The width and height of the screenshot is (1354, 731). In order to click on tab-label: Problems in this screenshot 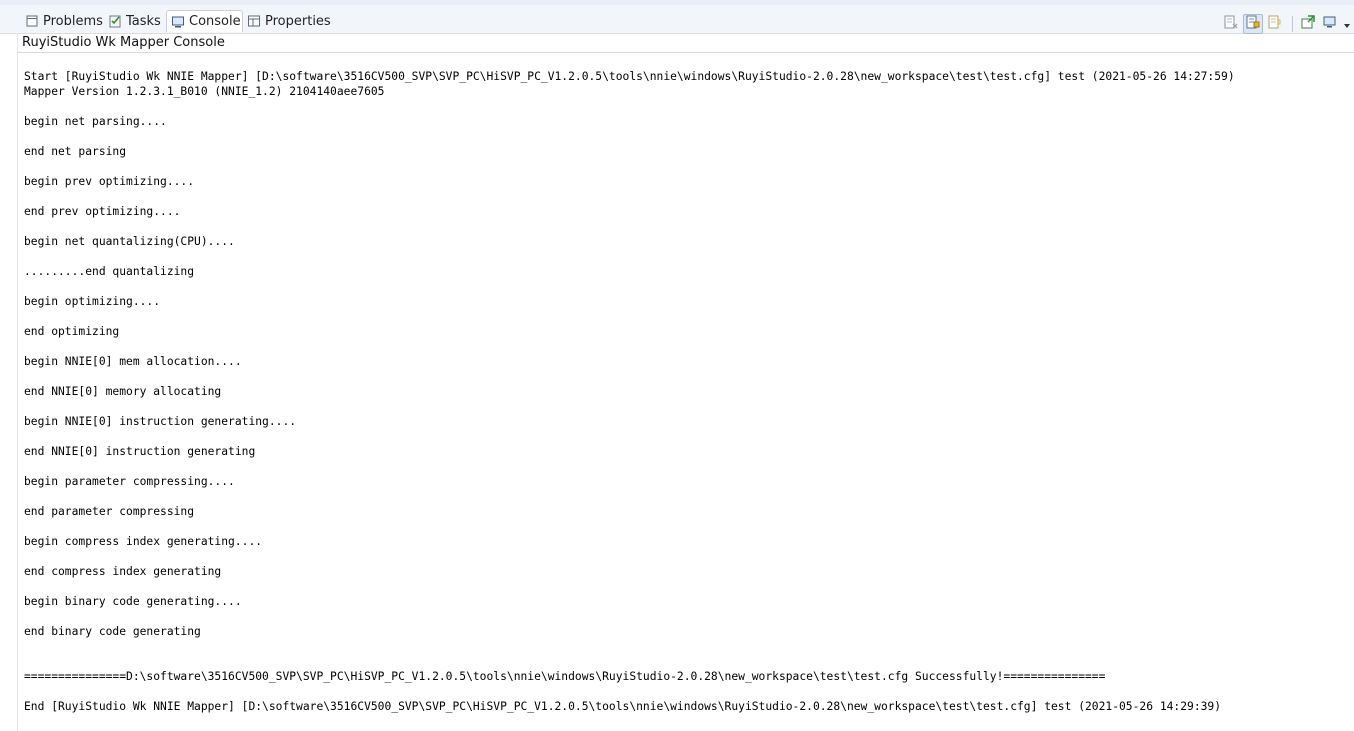, I will do `click(73, 21)`.